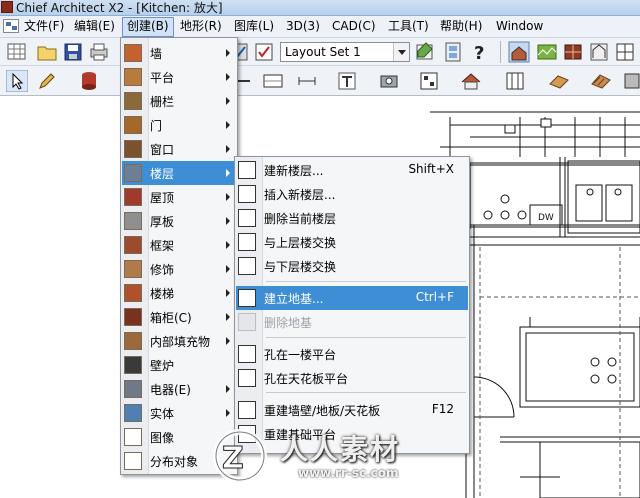  I want to click on save-icon, so click(73, 52).